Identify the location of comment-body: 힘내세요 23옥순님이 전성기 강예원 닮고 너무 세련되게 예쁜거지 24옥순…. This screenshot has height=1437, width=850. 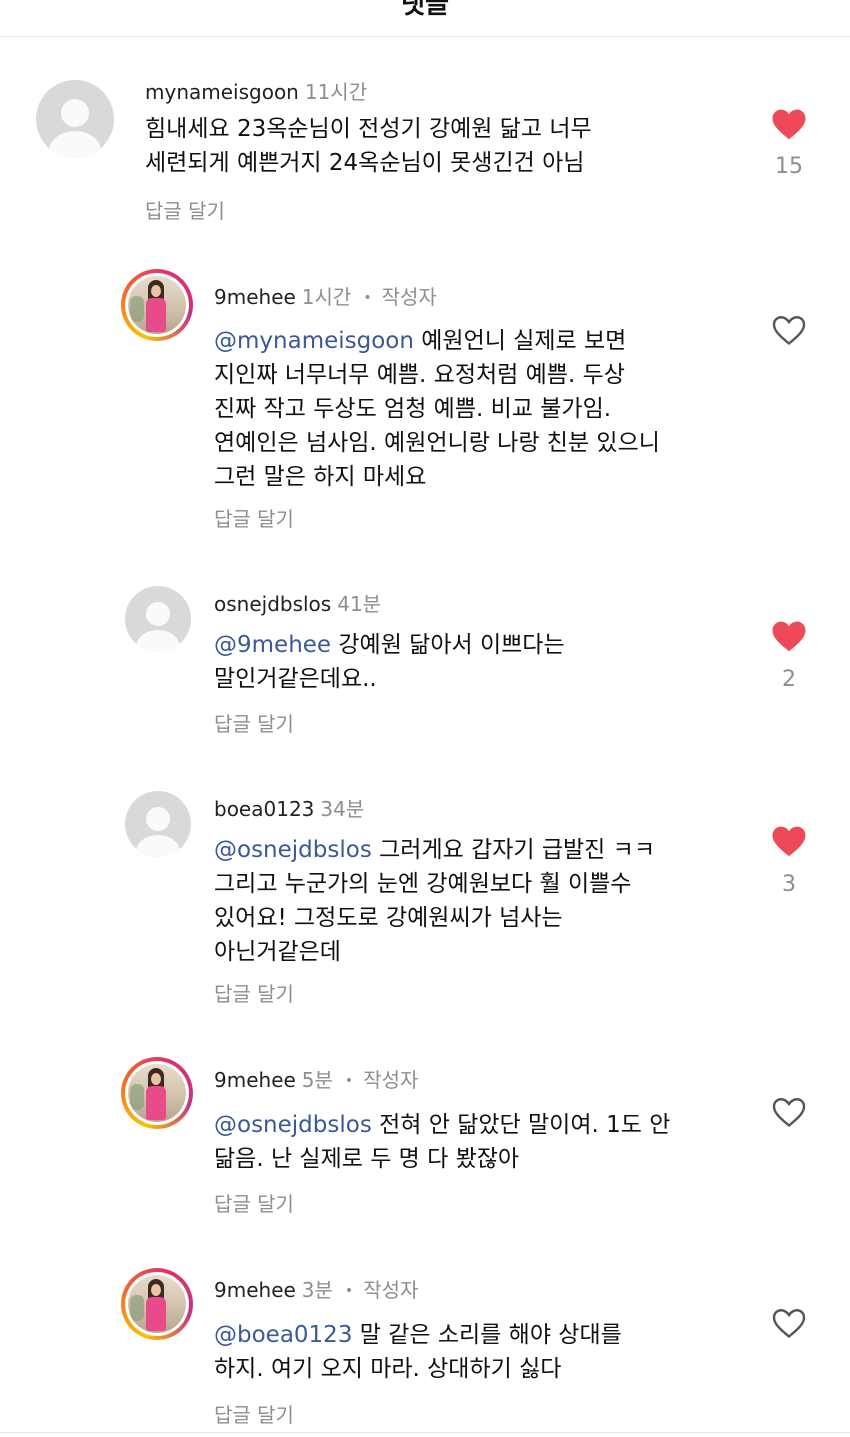
(368, 146).